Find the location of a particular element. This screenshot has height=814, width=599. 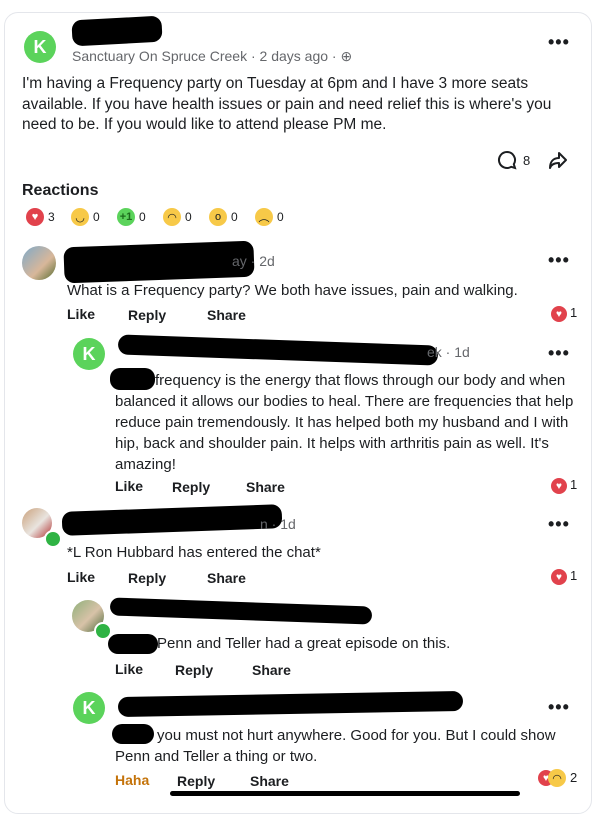

scroll-indicator is located at coordinates (345, 793).